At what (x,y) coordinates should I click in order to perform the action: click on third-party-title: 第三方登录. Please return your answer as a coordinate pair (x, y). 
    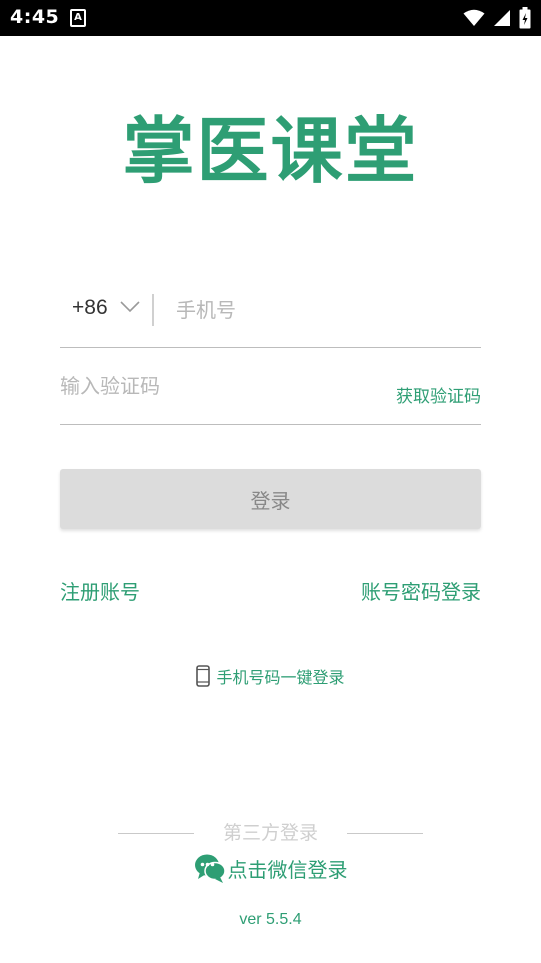
    Looking at the image, I should click on (270, 833).